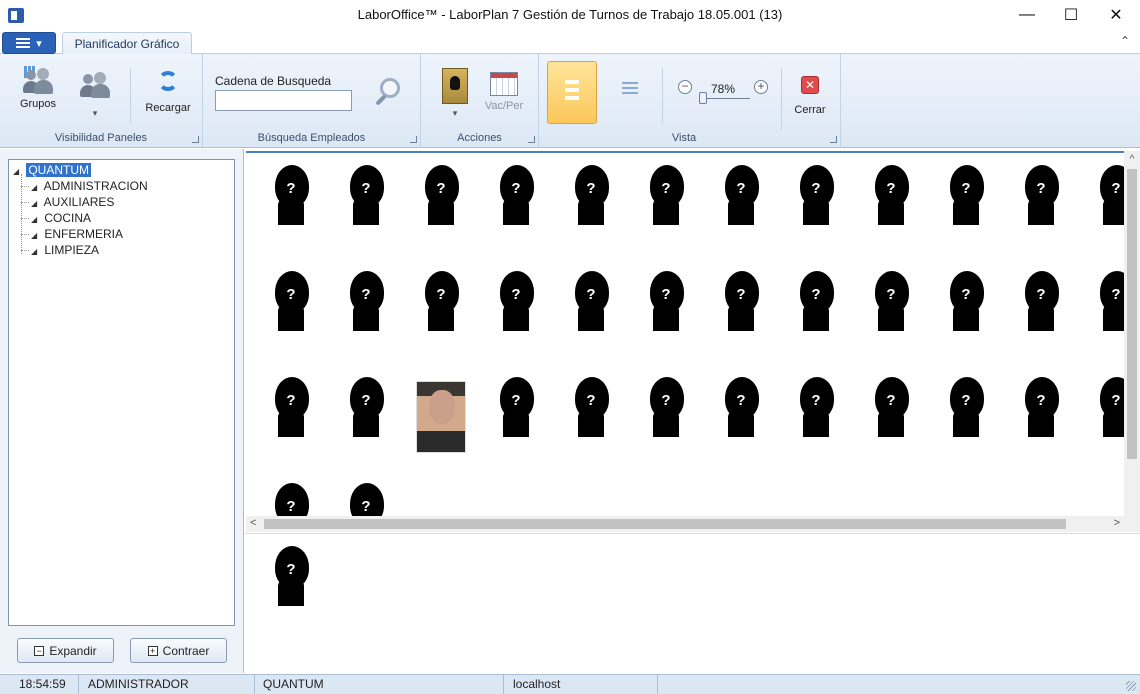 The width and height of the screenshot is (1140, 694). I want to click on group-visibilidad-paneles: Grupos ▾ Recargar Visibilidad Paneles, so click(101, 101).